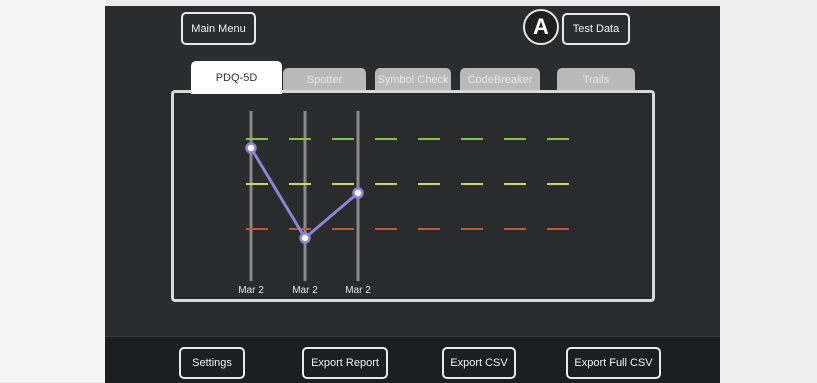  I want to click on tab-spotter: Spotter, so click(324, 80).